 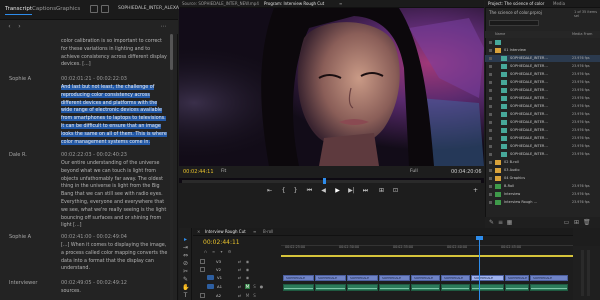 What do you see at coordinates (185, 255) in the screenshot?
I see `ripple-edit-tool-icon: ⇔` at bounding box center [185, 255].